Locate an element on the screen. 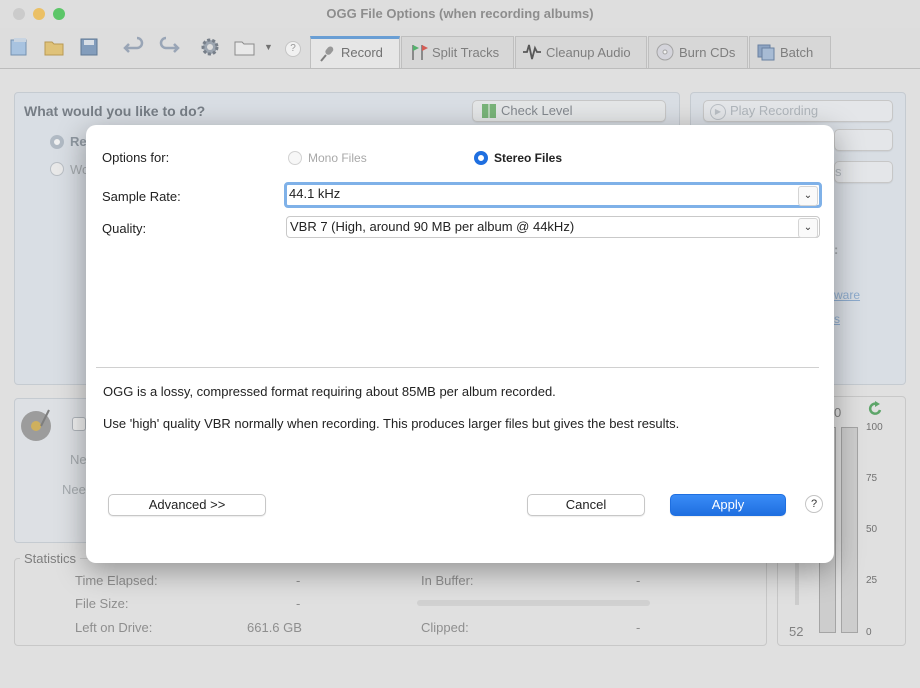 Image resolution: width=920 pixels, height=688 pixels. stereo-files-radio is located at coordinates (481, 158).